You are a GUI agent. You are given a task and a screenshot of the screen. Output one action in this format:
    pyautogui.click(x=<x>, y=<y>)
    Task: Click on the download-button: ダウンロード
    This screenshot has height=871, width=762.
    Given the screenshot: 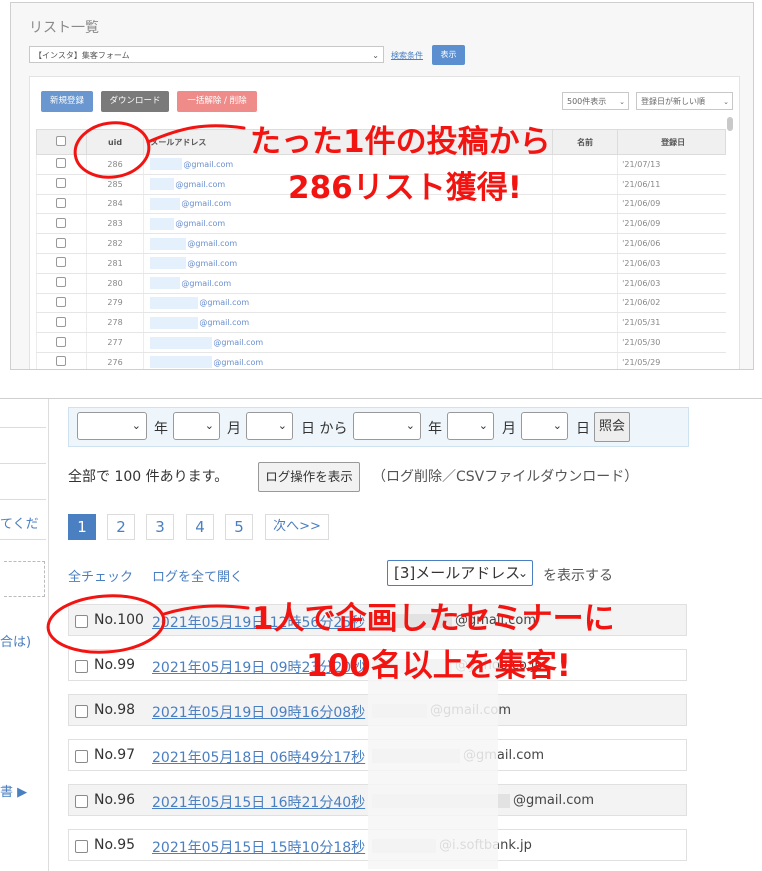 What is the action you would take?
    pyautogui.click(x=135, y=101)
    